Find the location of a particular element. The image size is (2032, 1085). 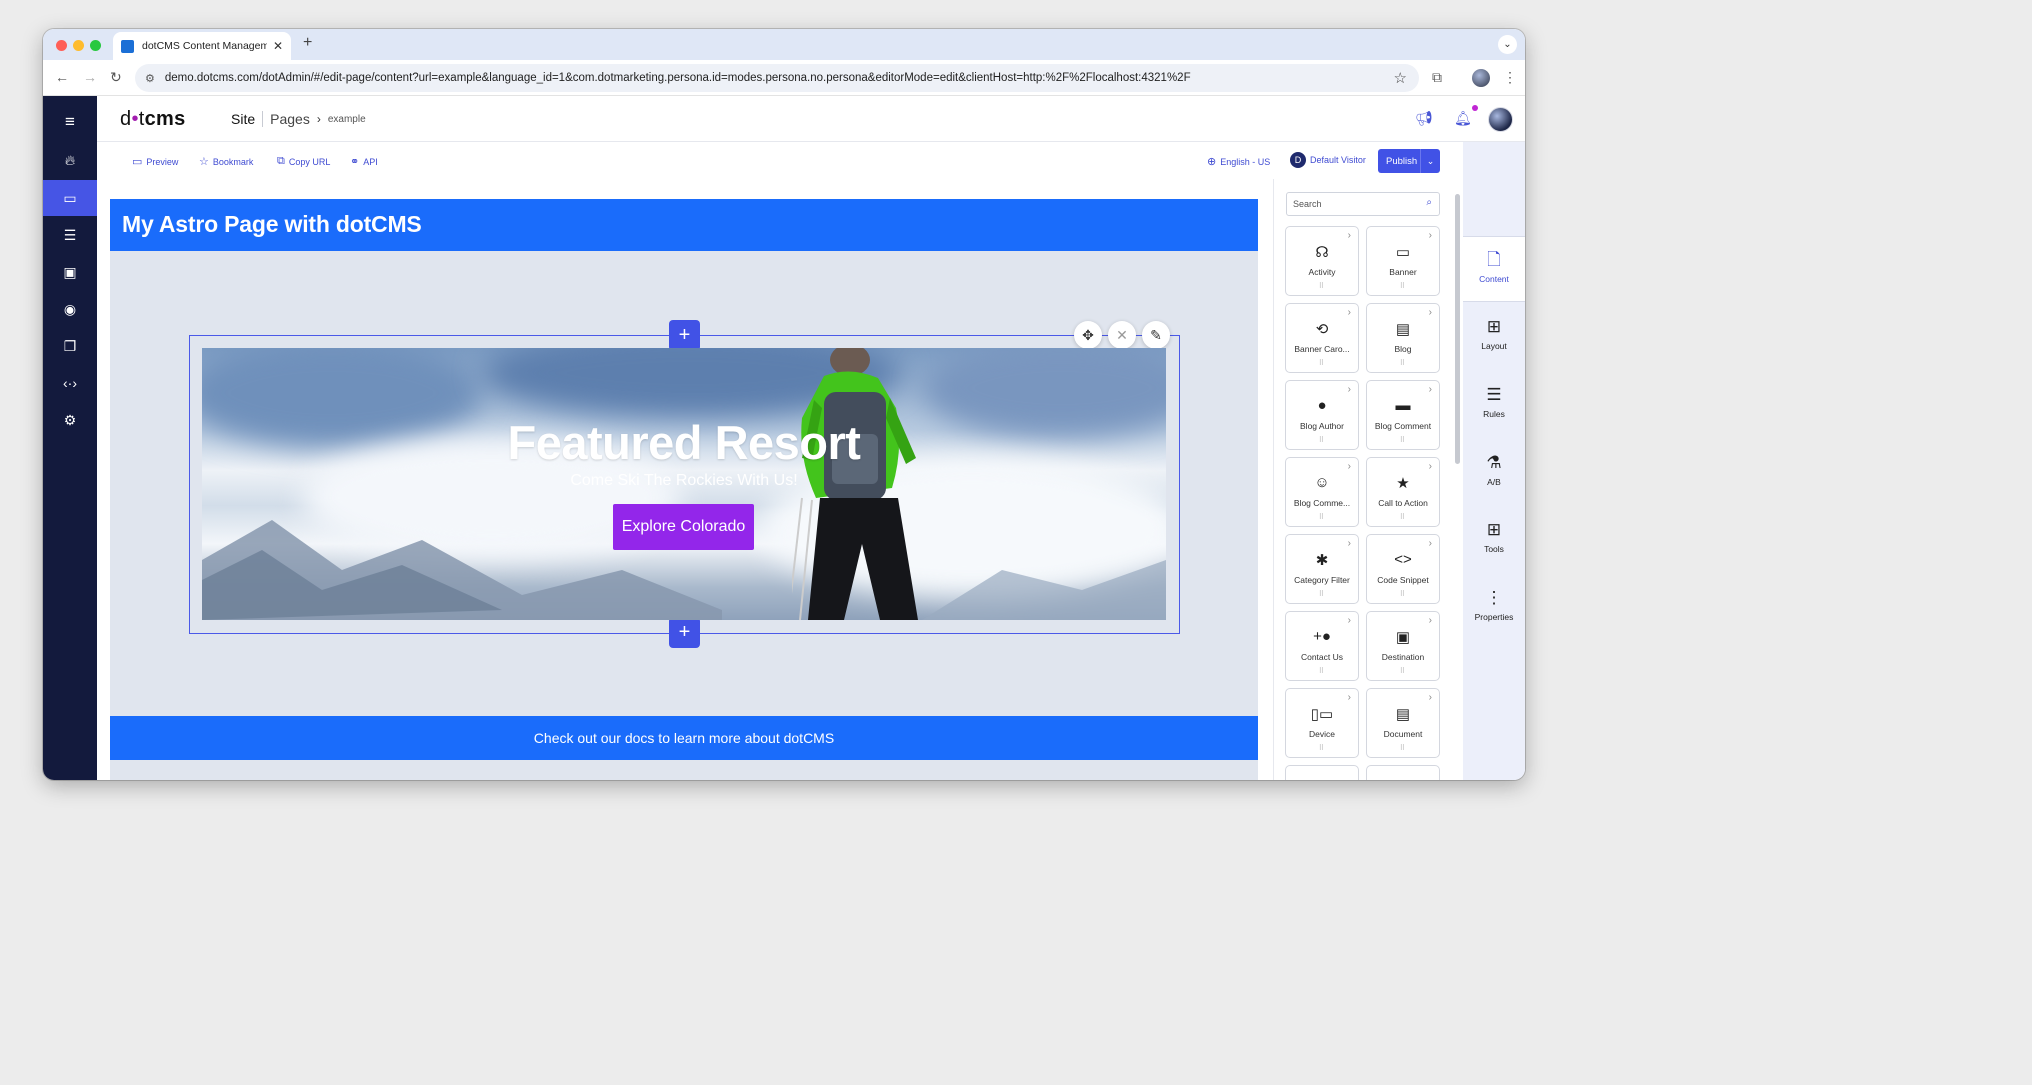

hamburger-menu-icon: ≡ is located at coordinates (70, 122).